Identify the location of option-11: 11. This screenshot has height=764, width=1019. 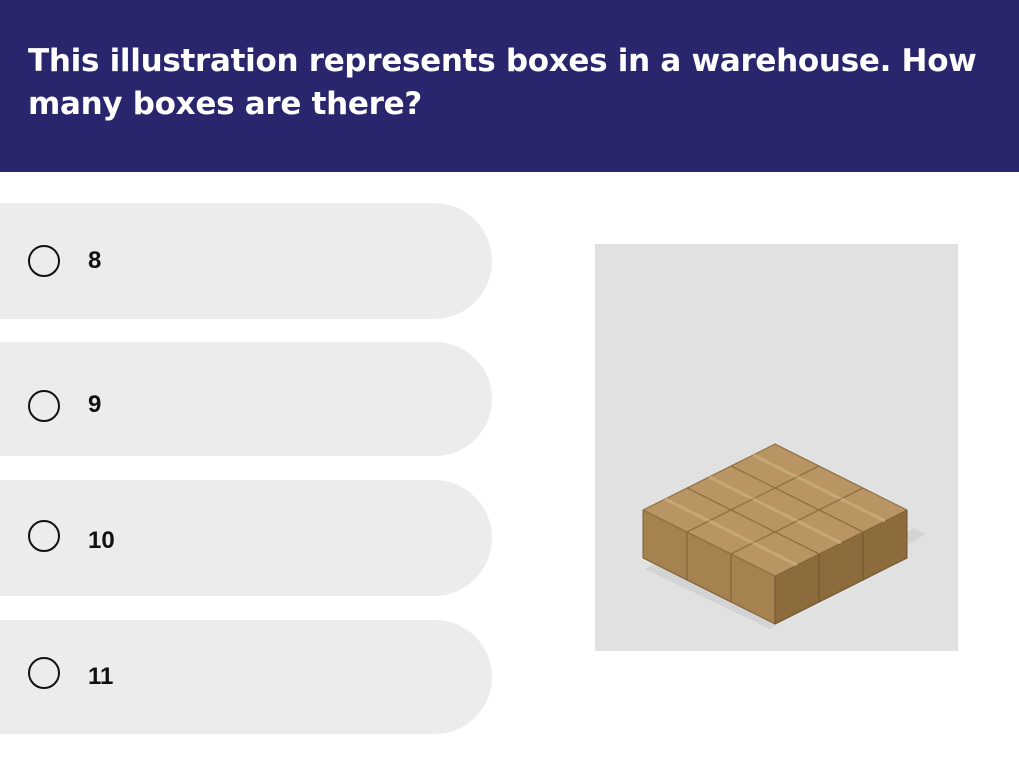
(246, 677).